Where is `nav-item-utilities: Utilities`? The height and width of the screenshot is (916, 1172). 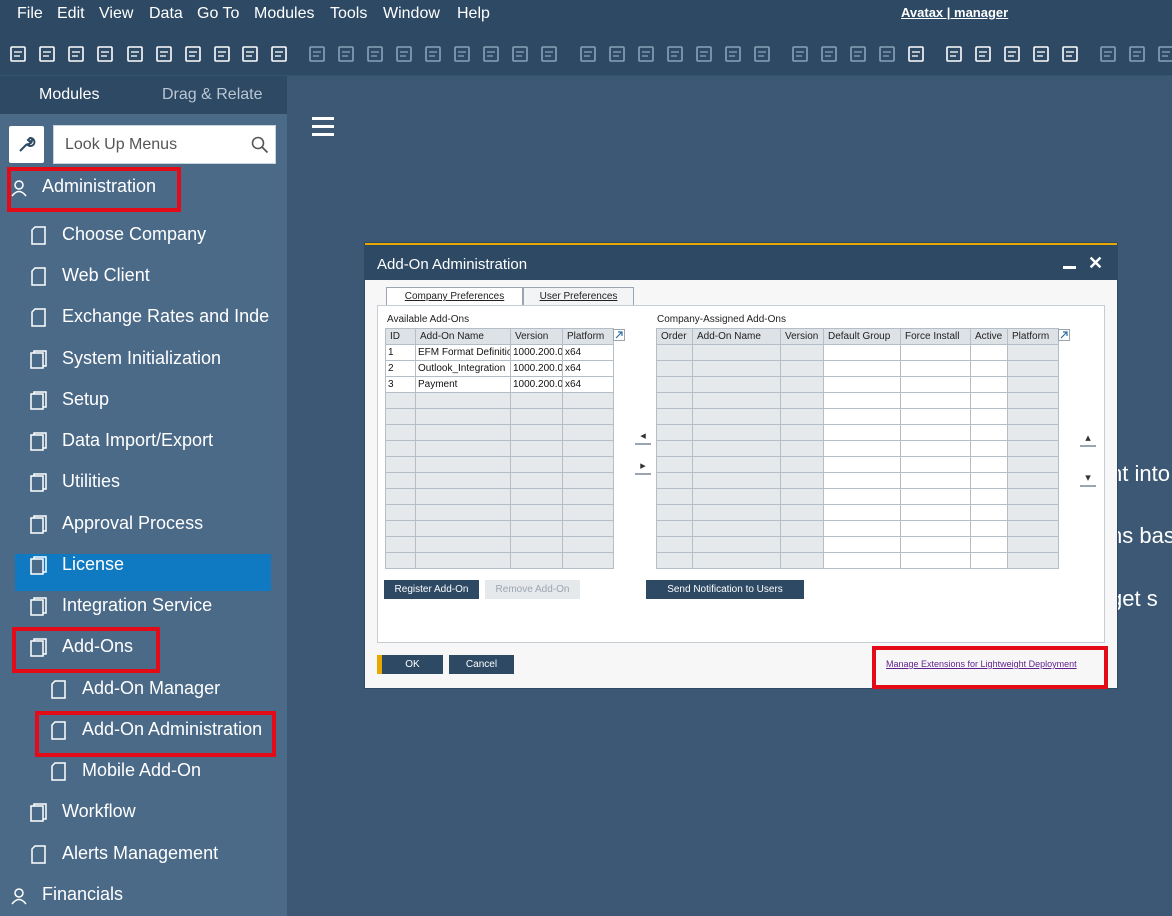 nav-item-utilities: Utilities is located at coordinates (150, 483).